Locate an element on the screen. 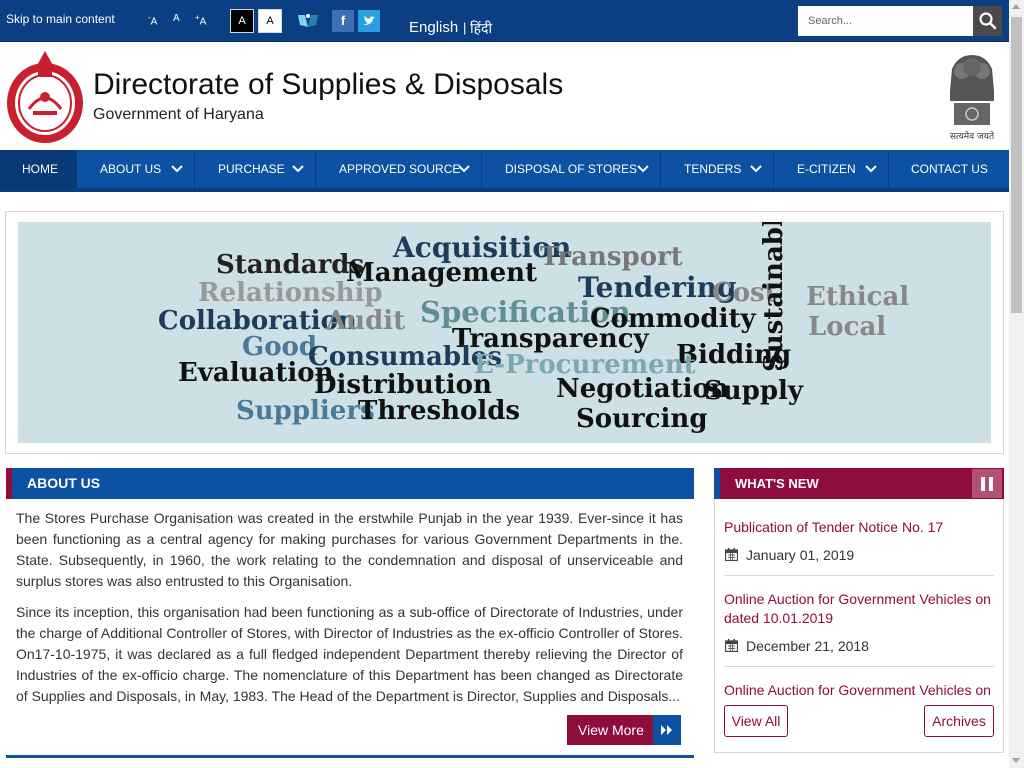 Image resolution: width=1024 pixels, height=768 pixels. nav-item-purchase: PURCHASE is located at coordinates (255, 169).